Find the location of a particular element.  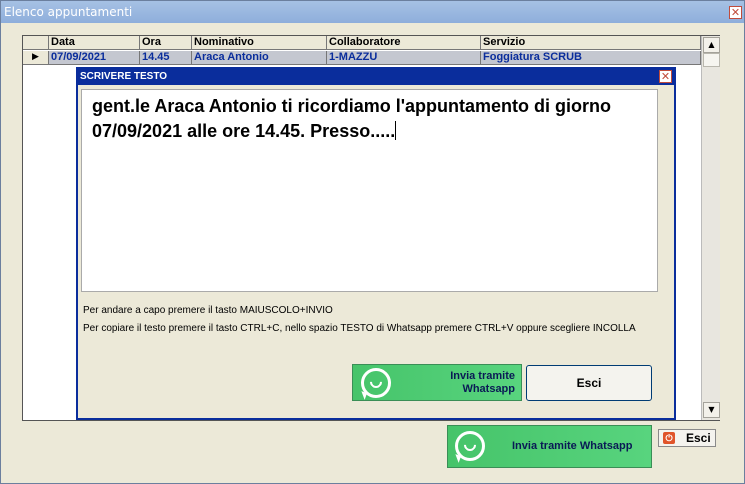

window-titlebar: Elenco appuntamenti ✕ is located at coordinates (372, 12).